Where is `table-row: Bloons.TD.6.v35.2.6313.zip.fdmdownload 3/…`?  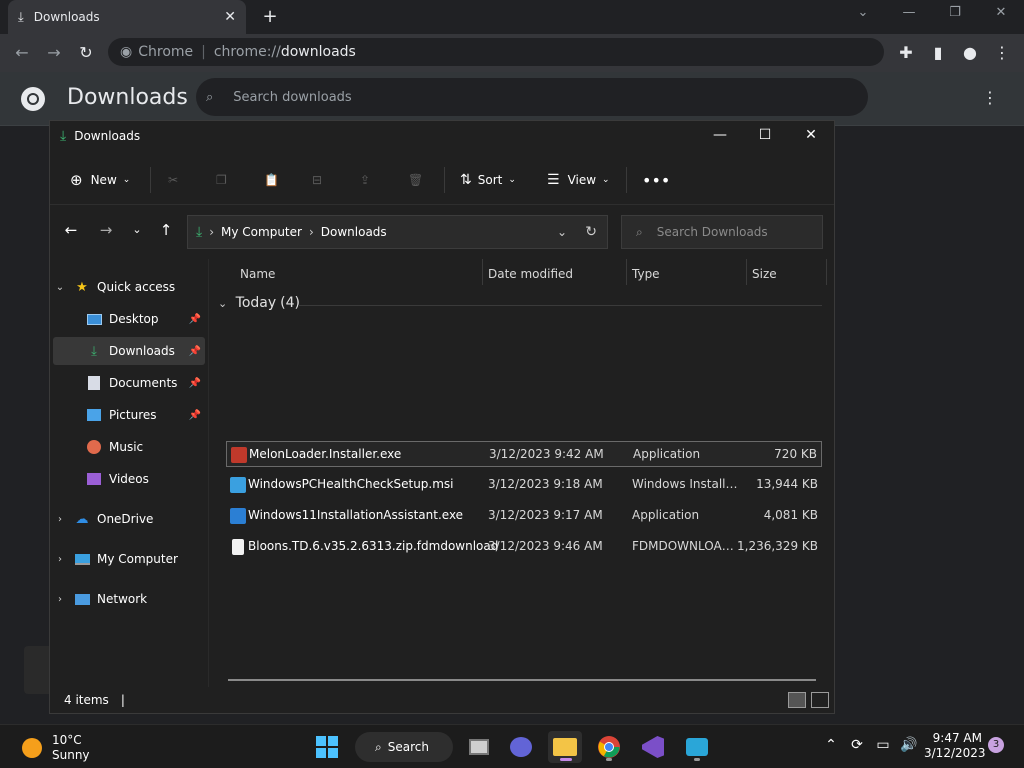
table-row: Bloons.TD.6.v35.2.6313.zip.fdmdownload 3/… is located at coordinates (524, 547).